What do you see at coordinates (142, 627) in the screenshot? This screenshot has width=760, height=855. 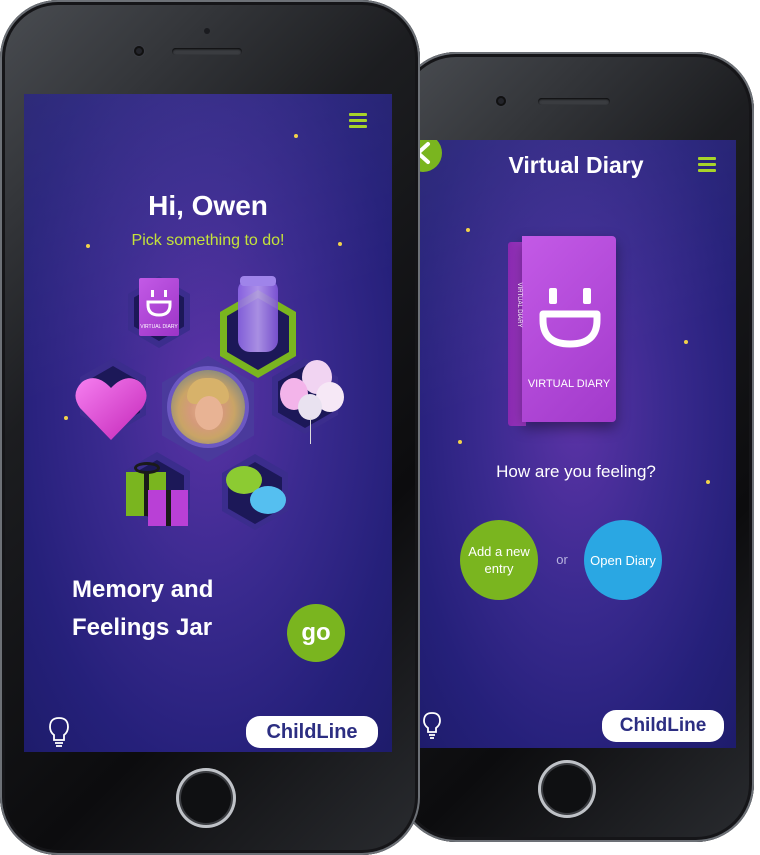 I see `feature-title-line2: Feelings Jar` at bounding box center [142, 627].